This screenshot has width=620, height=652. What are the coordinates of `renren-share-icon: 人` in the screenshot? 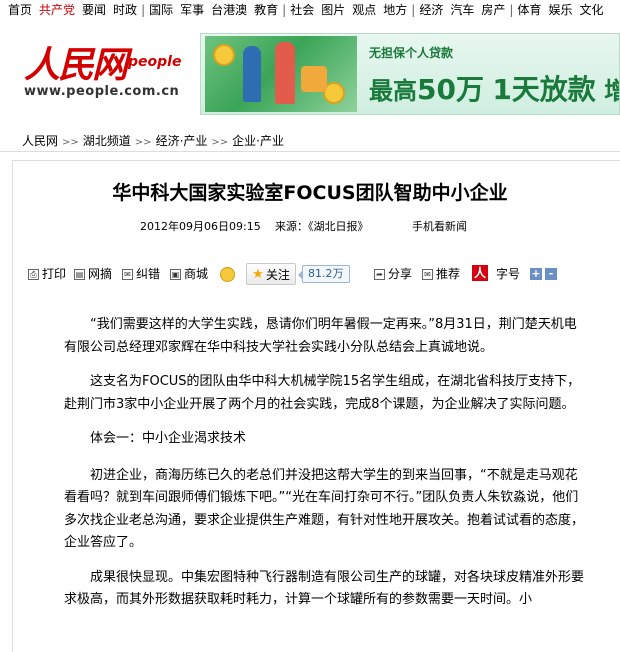 It's located at (480, 273).